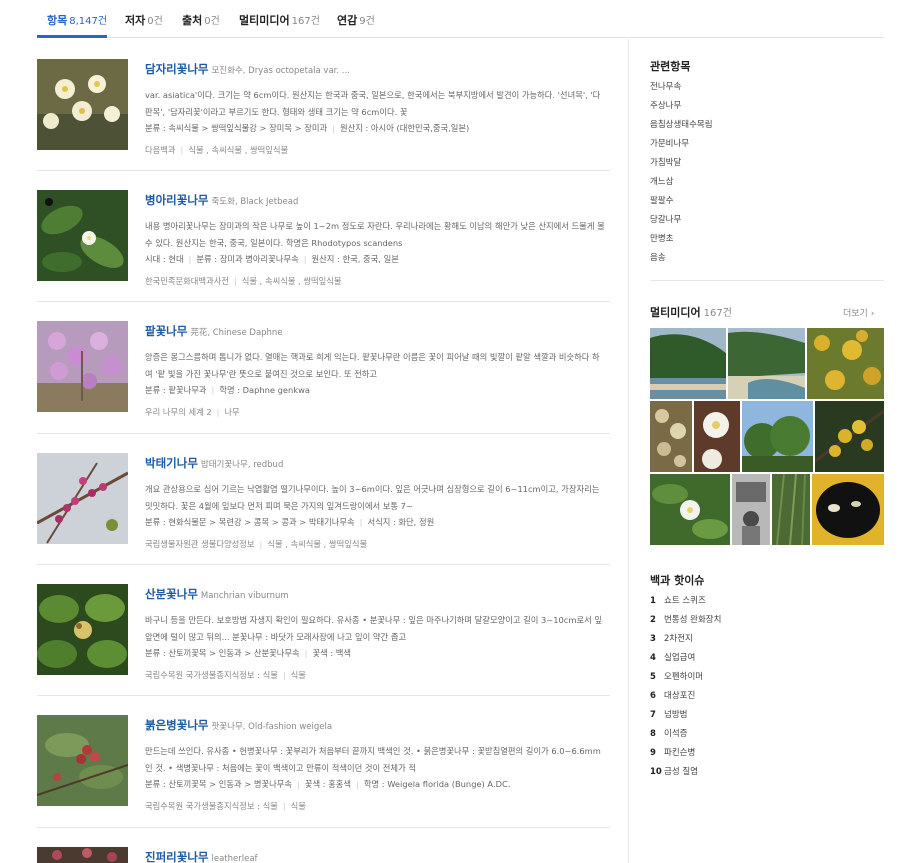 Image resolution: width=922 pixels, height=863 pixels. I want to click on result-source: 우리 나무의 세계 2 | 나무, so click(192, 412).